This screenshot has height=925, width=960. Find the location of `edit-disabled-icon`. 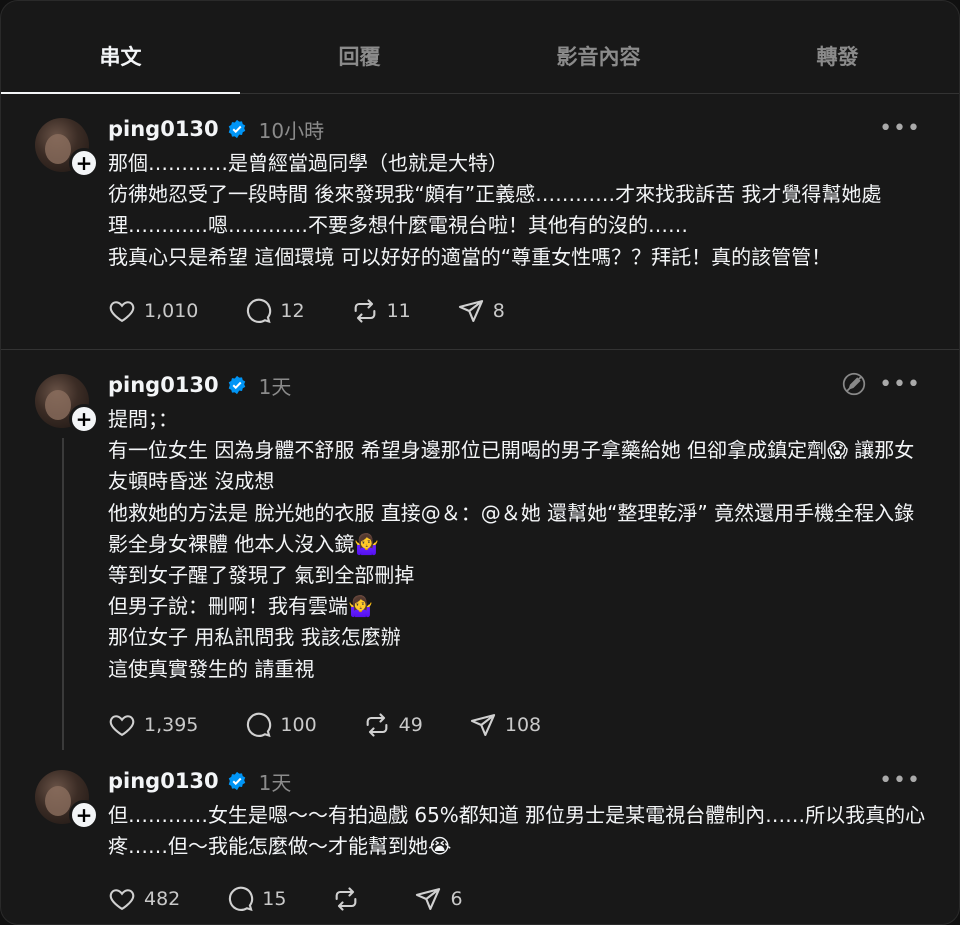

edit-disabled-icon is located at coordinates (854, 384).